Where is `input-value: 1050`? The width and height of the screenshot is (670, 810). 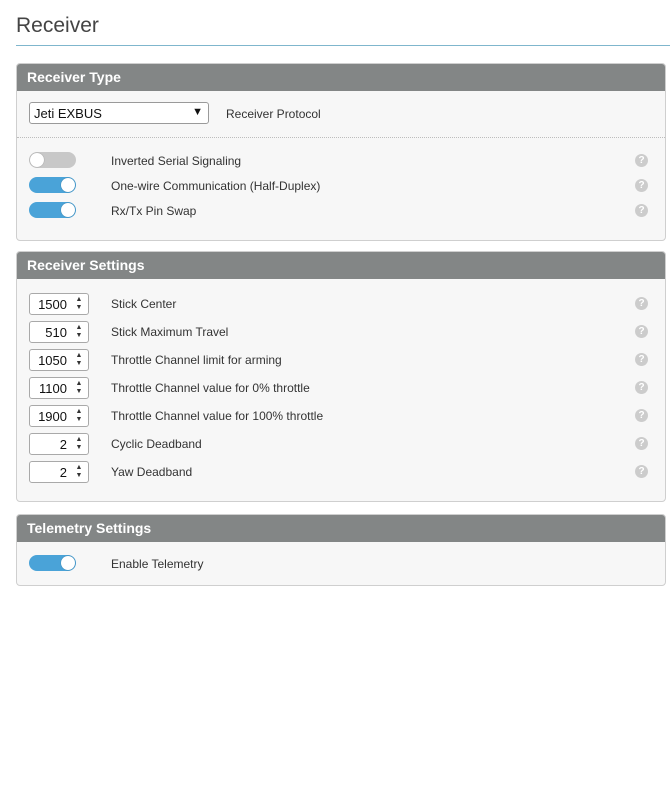
input-value: 1050 is located at coordinates (52, 360).